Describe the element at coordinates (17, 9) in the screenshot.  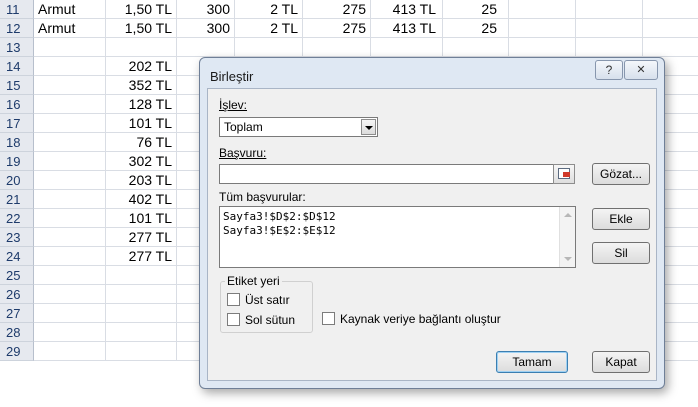
I see `row-header: 11` at that location.